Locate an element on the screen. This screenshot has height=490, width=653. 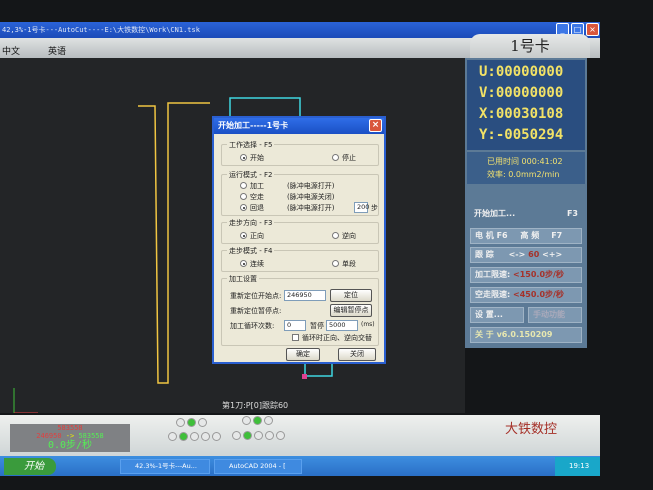
note-idle: (脉冲电源关闭) is located at coordinates (311, 197).